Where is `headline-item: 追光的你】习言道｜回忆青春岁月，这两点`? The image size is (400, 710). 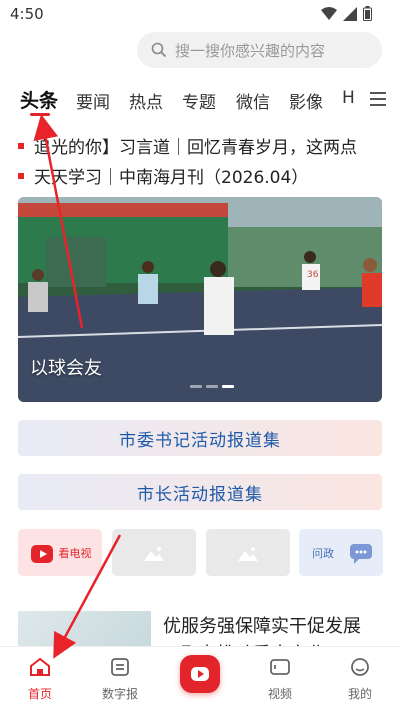 headline-item: 追光的你】习言道｜回忆青春岁月，这两点 is located at coordinates (200, 148).